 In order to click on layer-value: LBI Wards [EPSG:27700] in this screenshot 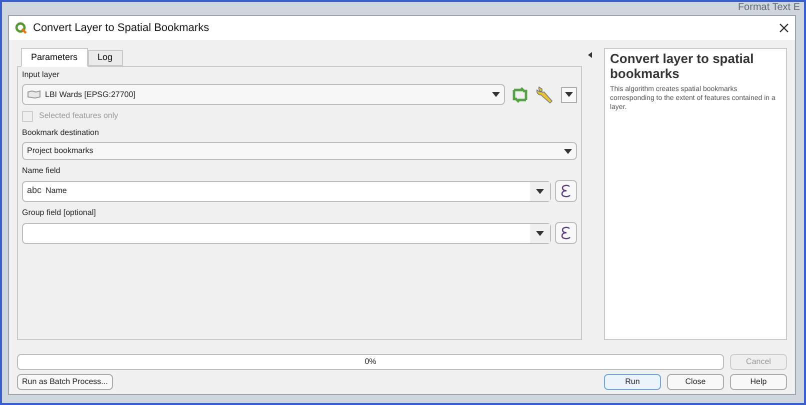, I will do `click(90, 94)`.